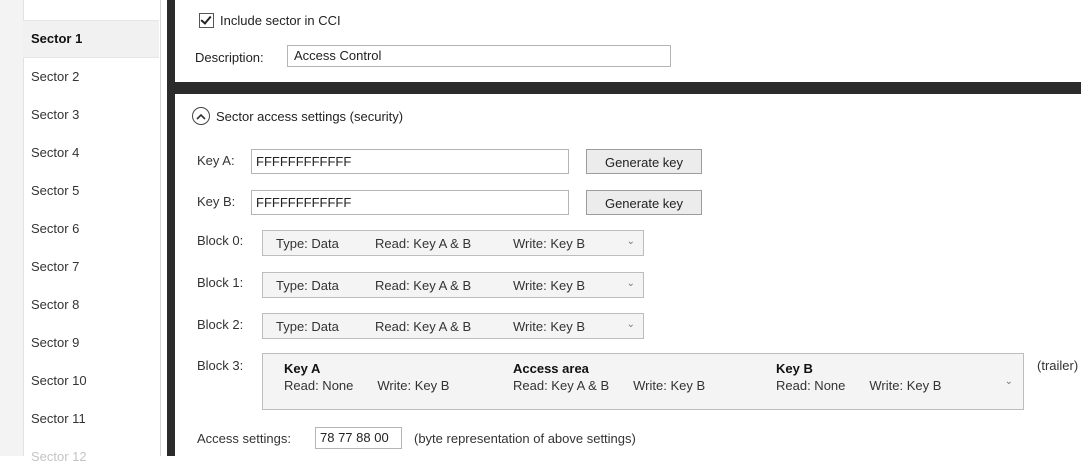 Image resolution: width=1081 pixels, height=476 pixels. Describe the element at coordinates (307, 243) in the screenshot. I see `block-0-type: Type: Data` at that location.